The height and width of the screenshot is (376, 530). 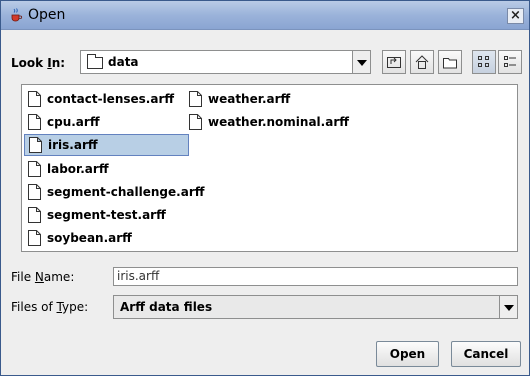 I want to click on new-folder-button, so click(x=450, y=62).